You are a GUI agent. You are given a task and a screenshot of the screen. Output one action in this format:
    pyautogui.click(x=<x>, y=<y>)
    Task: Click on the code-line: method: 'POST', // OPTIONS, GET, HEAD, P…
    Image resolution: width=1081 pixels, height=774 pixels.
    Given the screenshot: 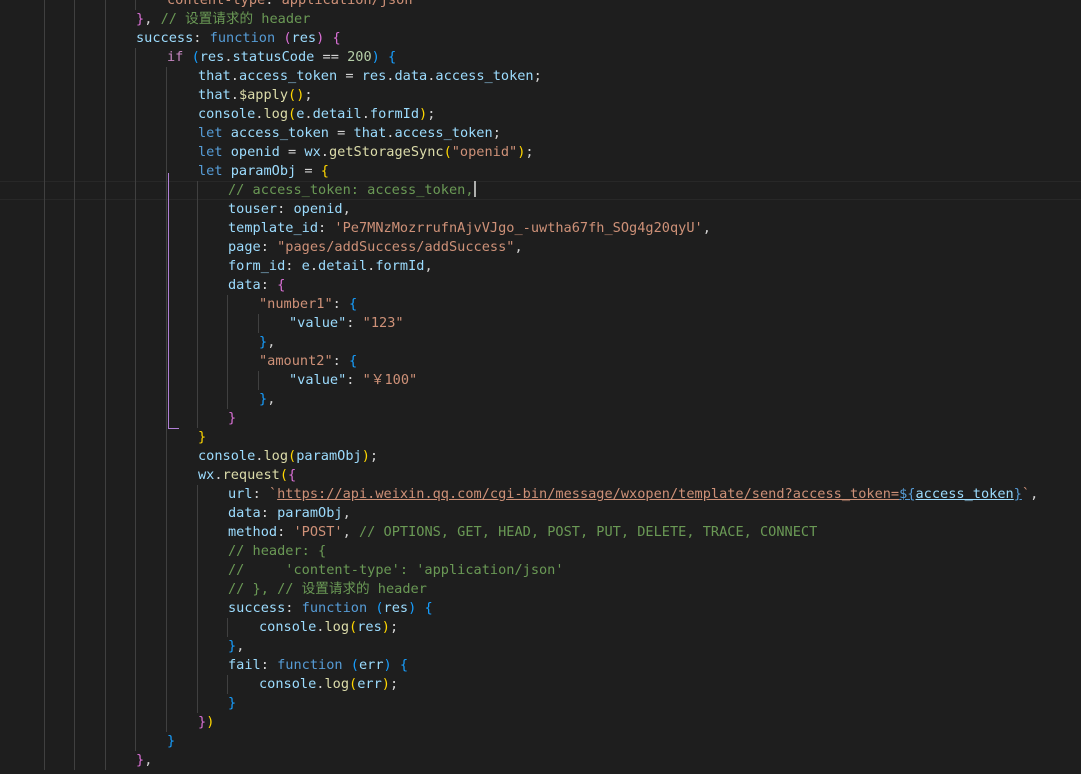 What is the action you would take?
    pyautogui.click(x=540, y=532)
    